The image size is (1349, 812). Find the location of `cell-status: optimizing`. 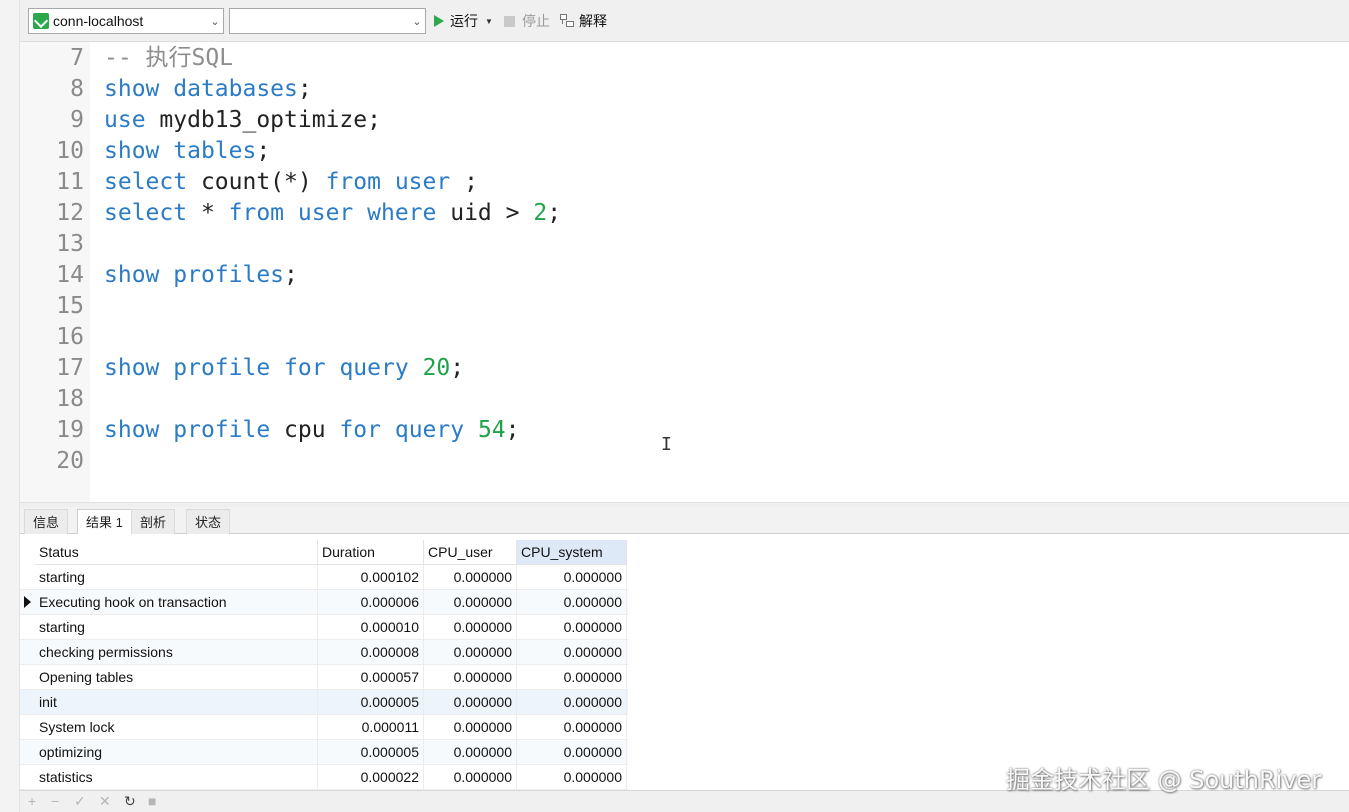

cell-status: optimizing is located at coordinates (176, 752).